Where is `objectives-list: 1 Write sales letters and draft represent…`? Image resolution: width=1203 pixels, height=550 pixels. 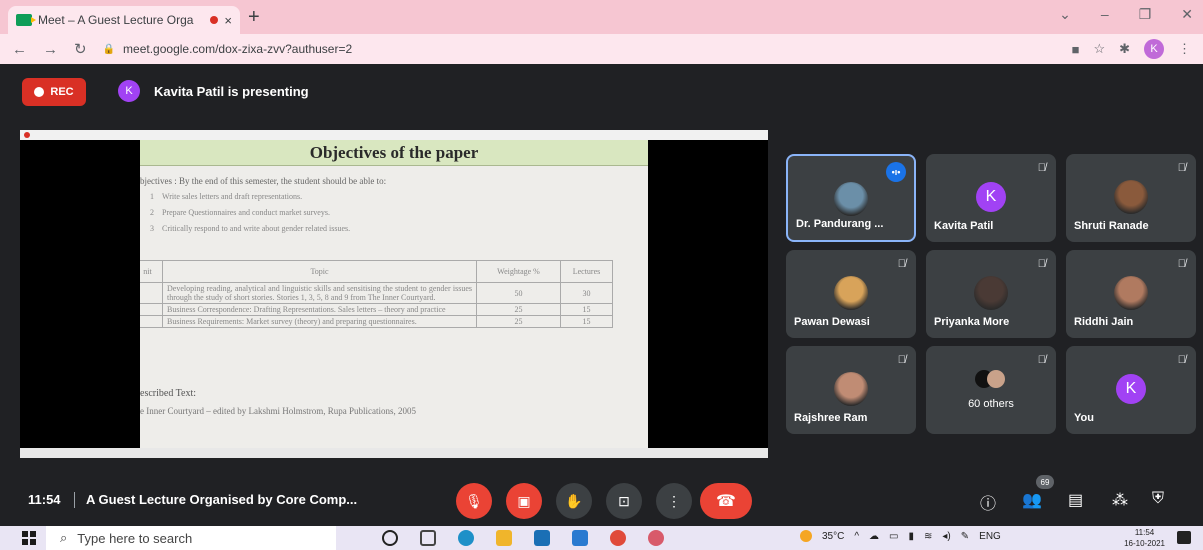
objectives-list: 1 Write sales letters and draft represent… is located at coordinates (250, 213).